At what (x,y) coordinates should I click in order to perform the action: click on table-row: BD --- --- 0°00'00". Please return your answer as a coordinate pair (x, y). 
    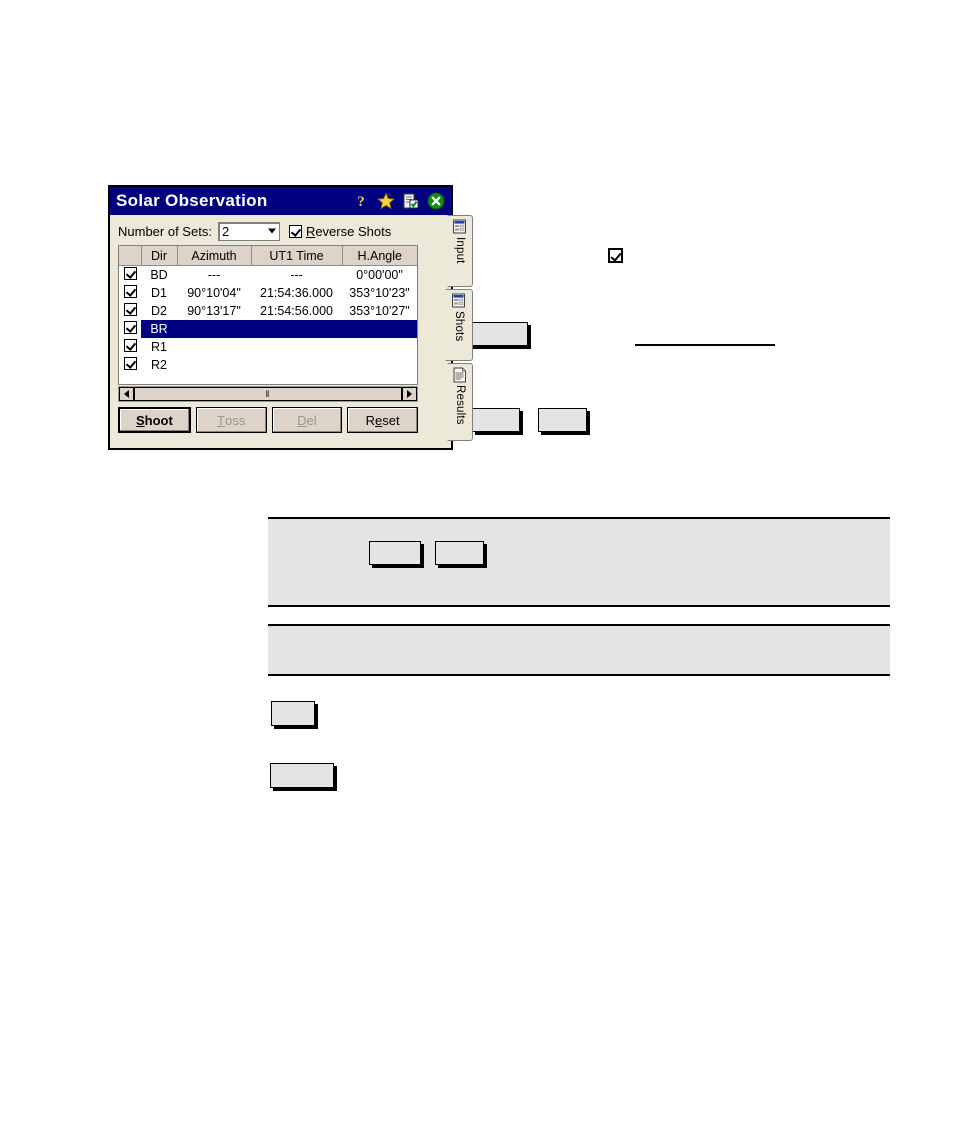
    Looking at the image, I should click on (268, 275).